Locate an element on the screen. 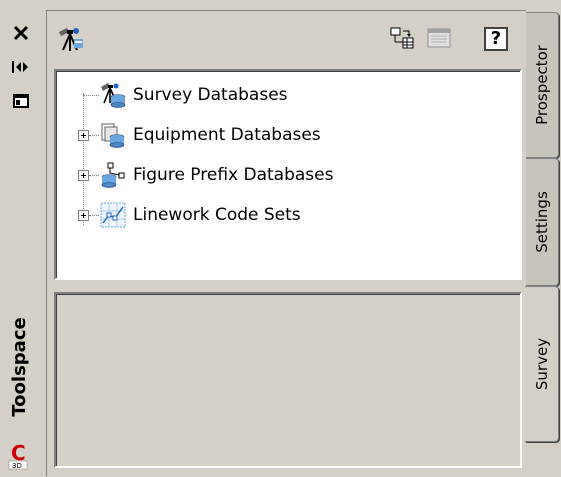  tree-item-label: Equipment Databases is located at coordinates (227, 135).